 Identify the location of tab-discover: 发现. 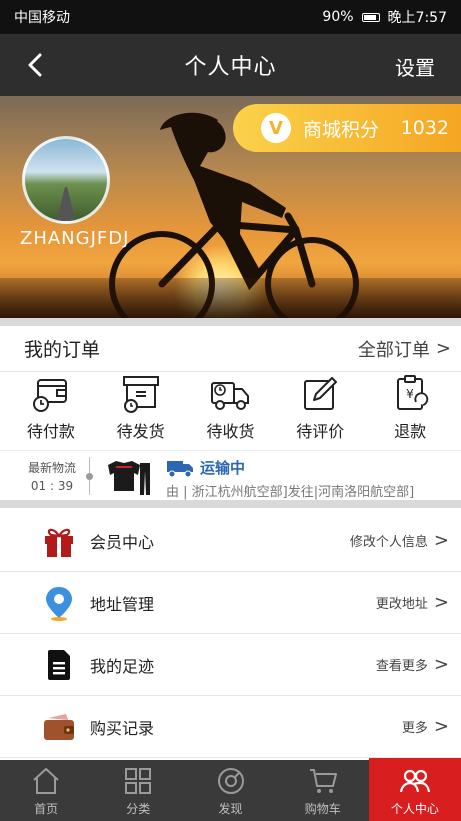
(230, 790).